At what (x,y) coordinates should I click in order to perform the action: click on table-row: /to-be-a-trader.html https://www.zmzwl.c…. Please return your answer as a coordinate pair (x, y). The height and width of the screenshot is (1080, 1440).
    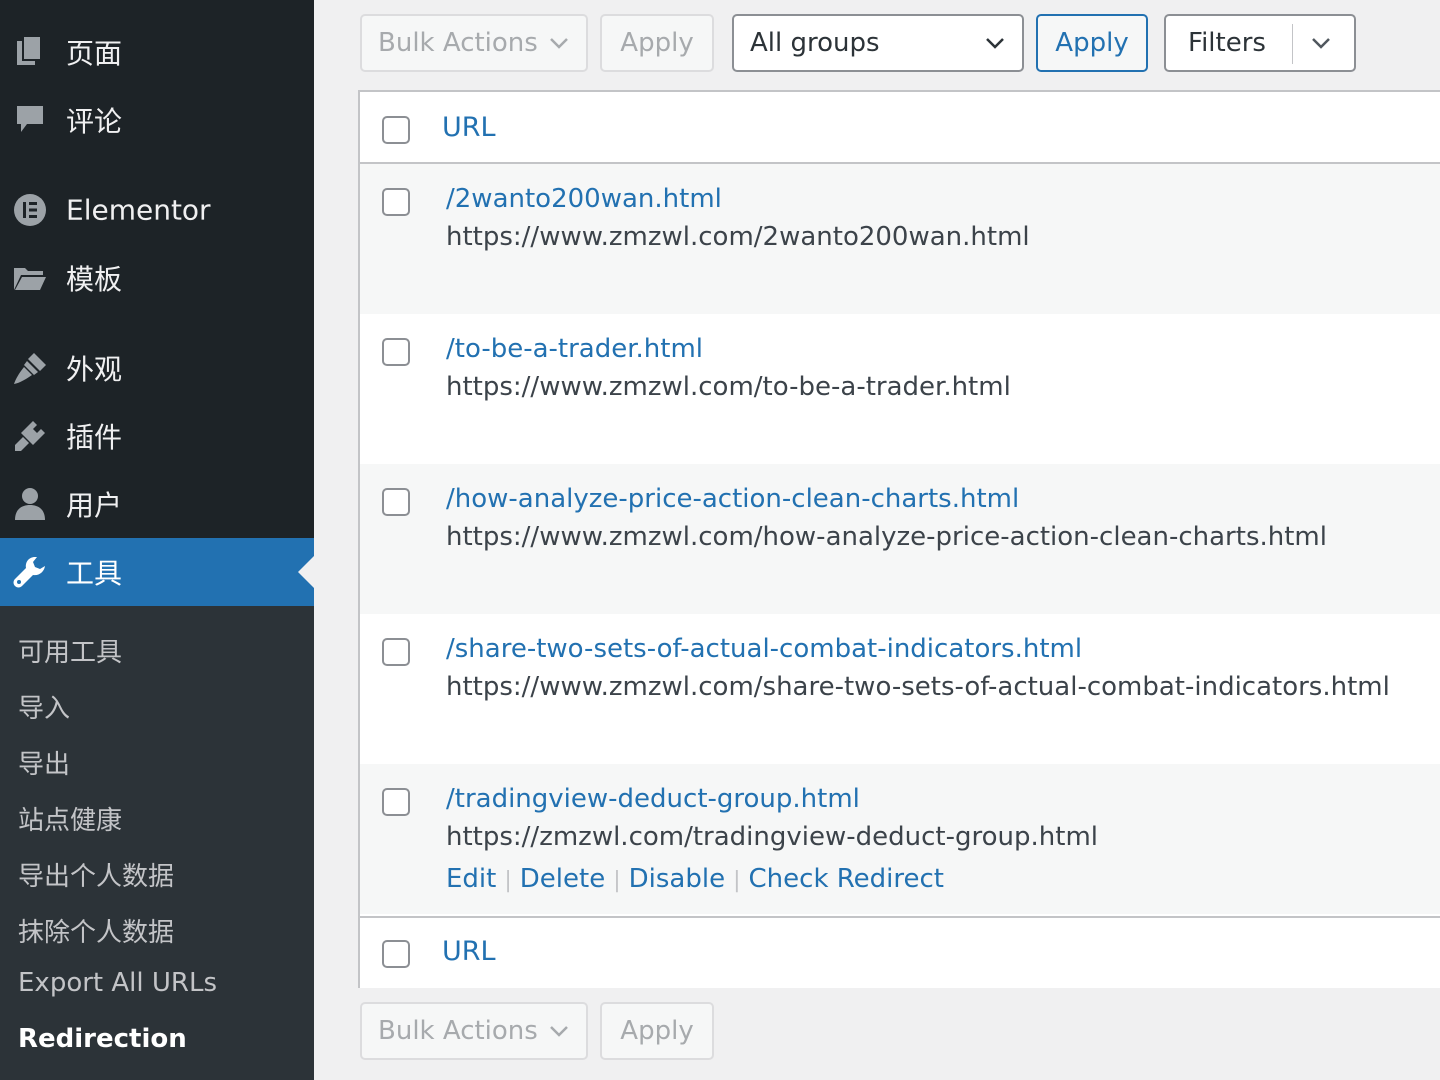
    Looking at the image, I should click on (900, 389).